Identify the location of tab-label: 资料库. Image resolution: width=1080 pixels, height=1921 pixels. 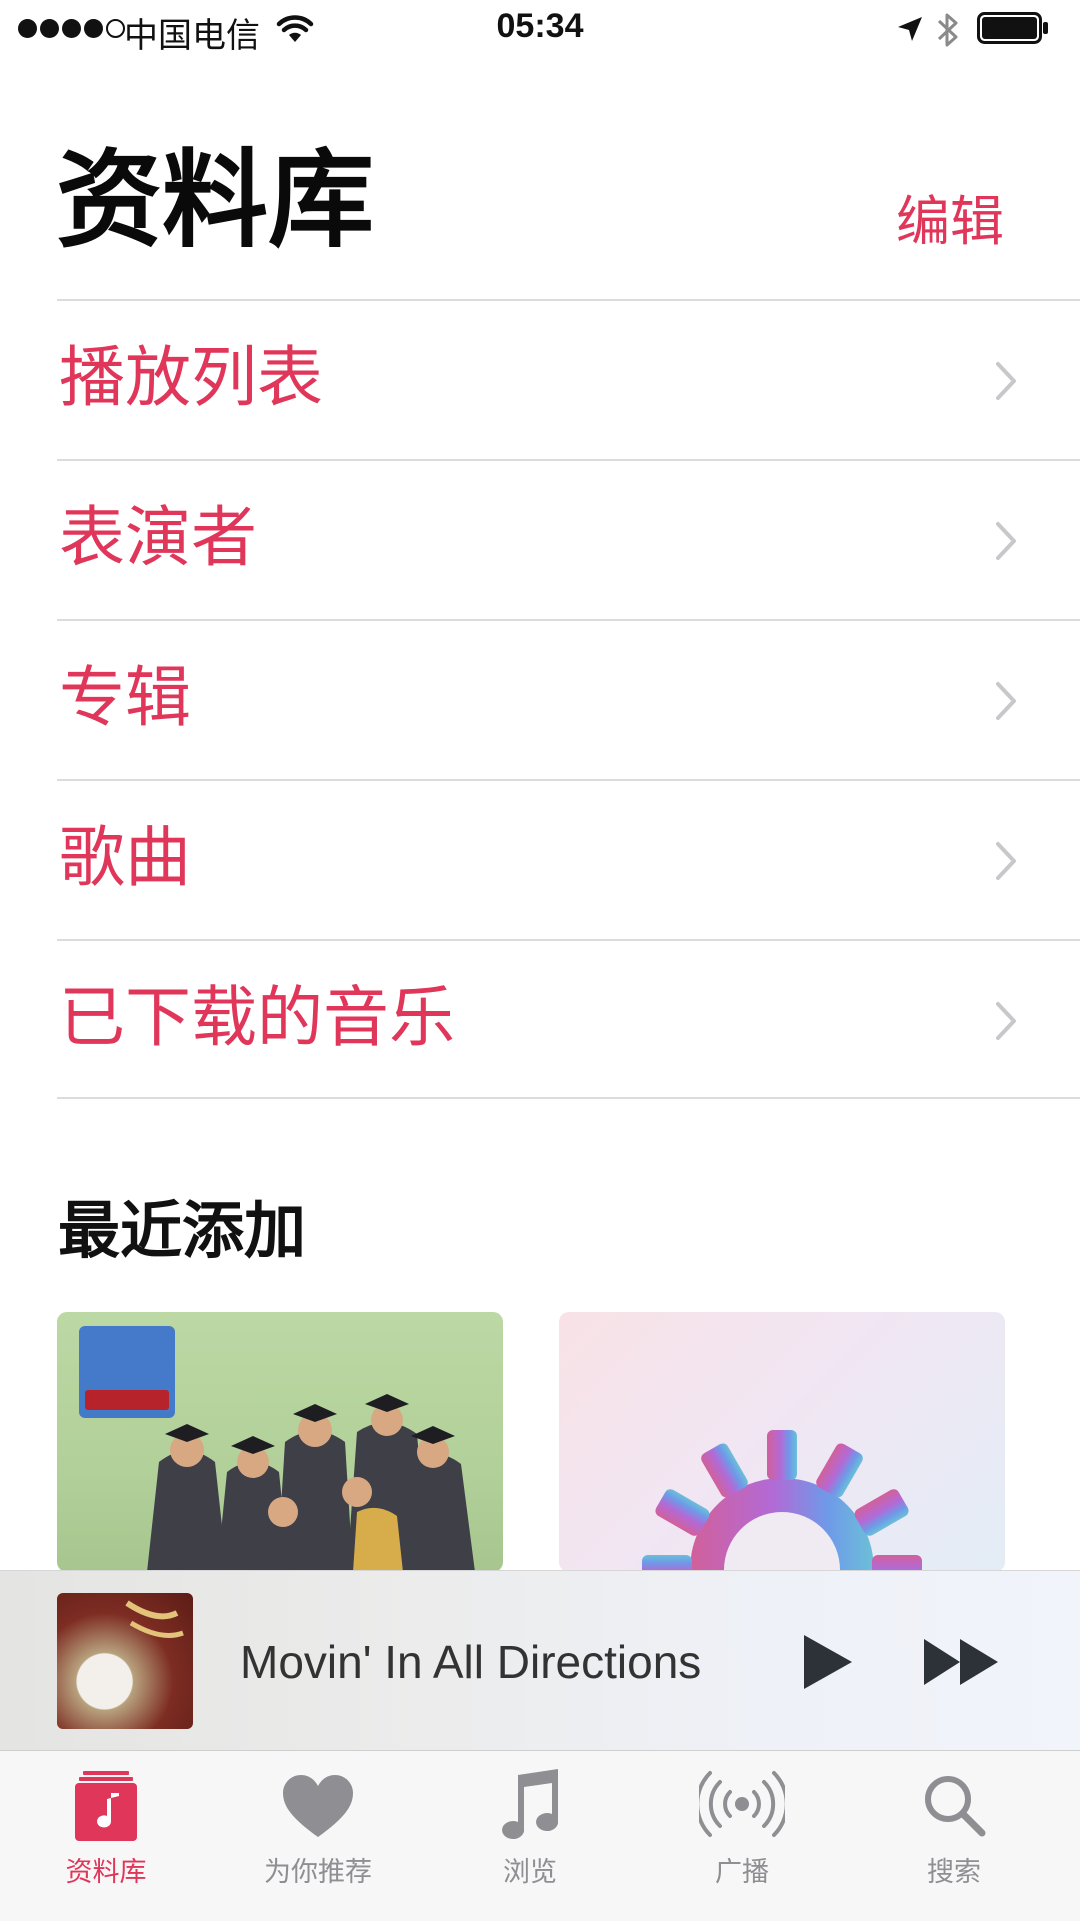
(106, 1872).